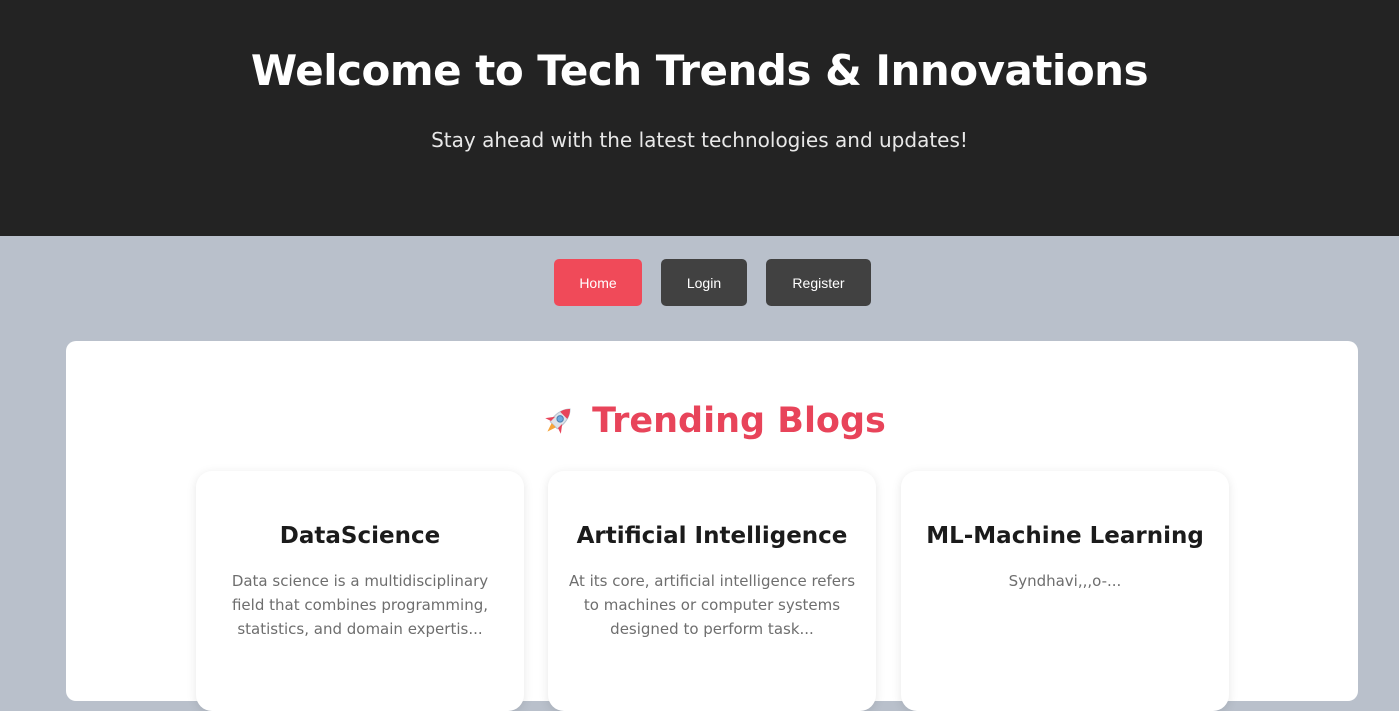 This screenshot has width=1399, height=711. I want to click on section-heading: Trending Blogs, so click(712, 421).